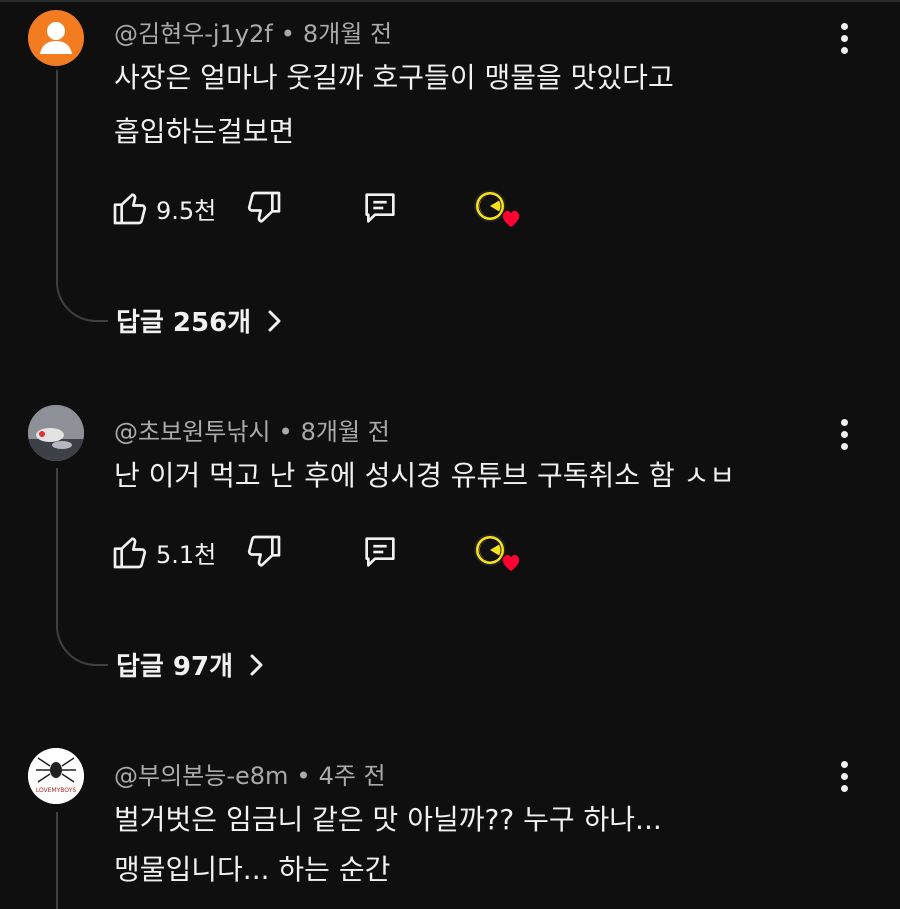 The image size is (900, 909). I want to click on author-name: @김현우-j1y2f, so click(193, 34).